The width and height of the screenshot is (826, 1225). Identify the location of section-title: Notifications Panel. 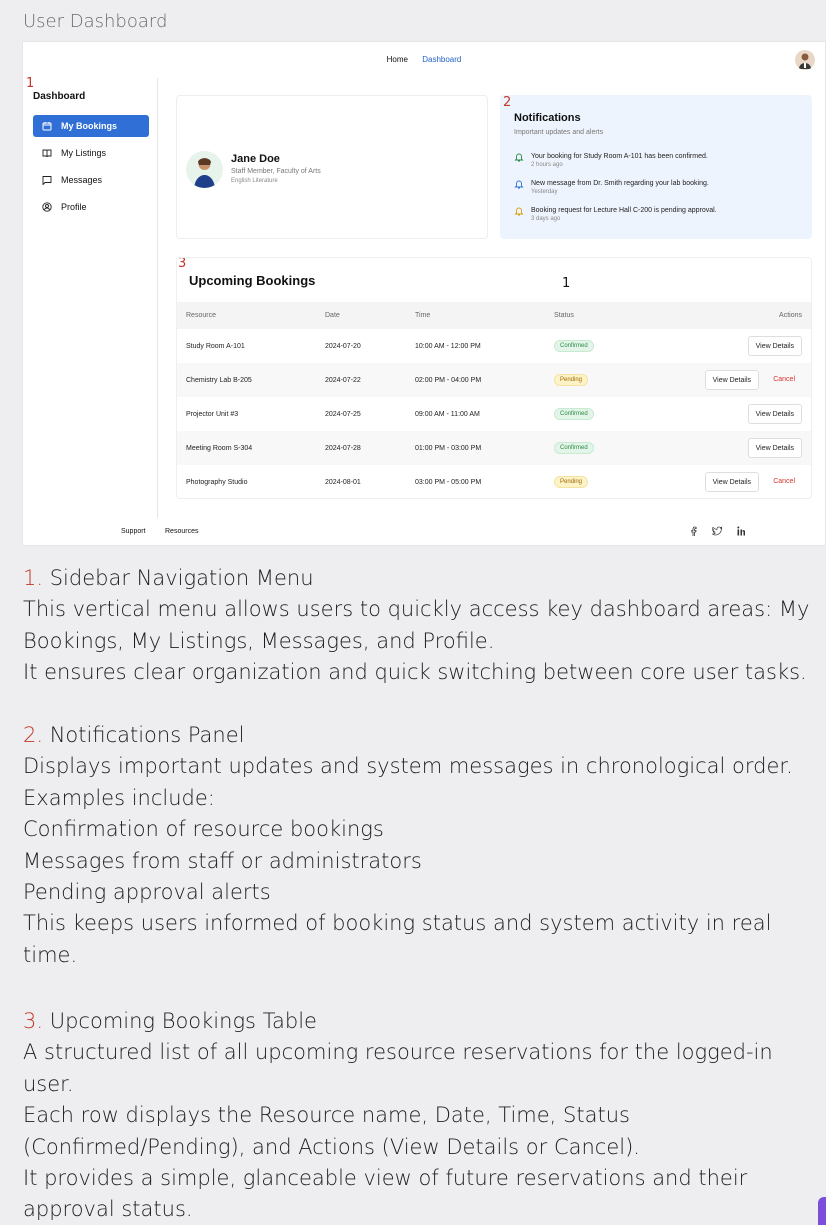
(144, 735).